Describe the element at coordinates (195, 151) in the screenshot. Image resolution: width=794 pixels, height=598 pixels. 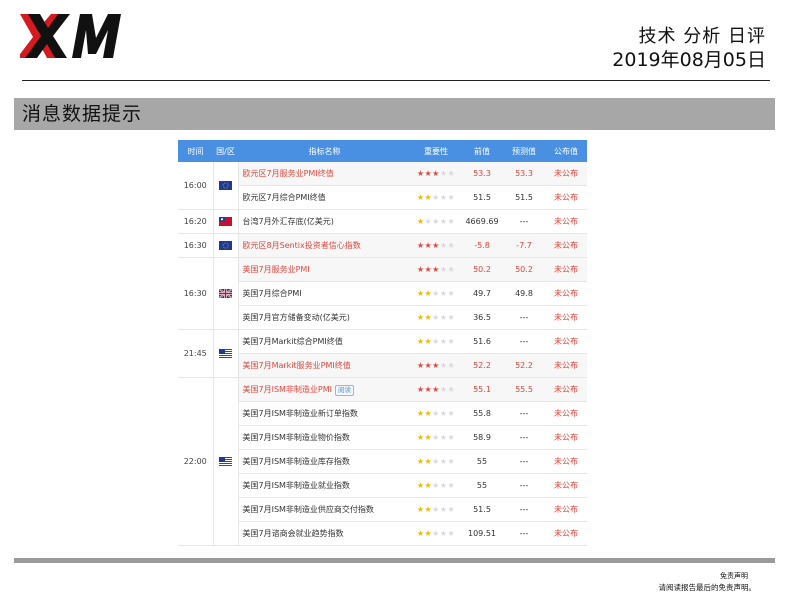
I see `column-header-time: 时间` at that location.